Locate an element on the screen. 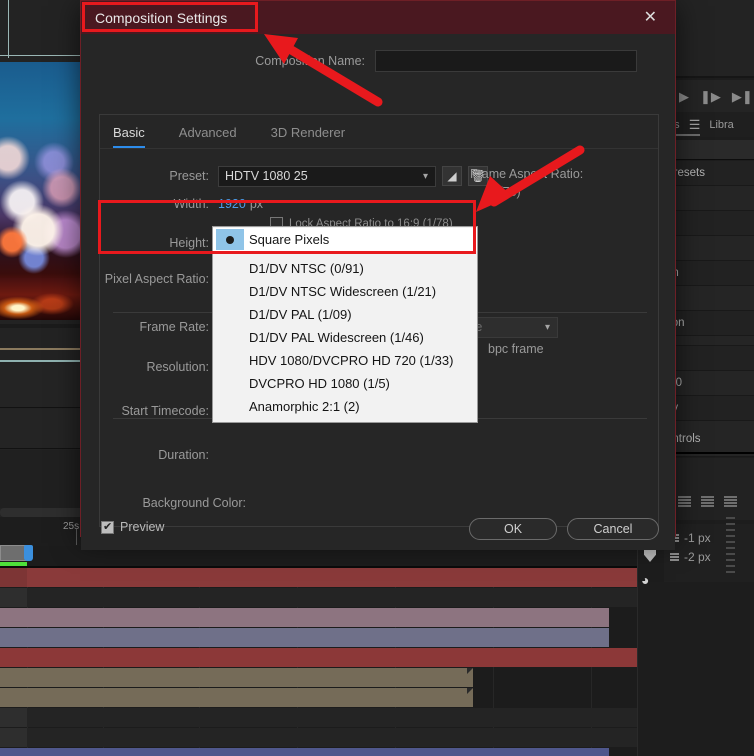  list-item: tion is located at coordinates (709, 323).